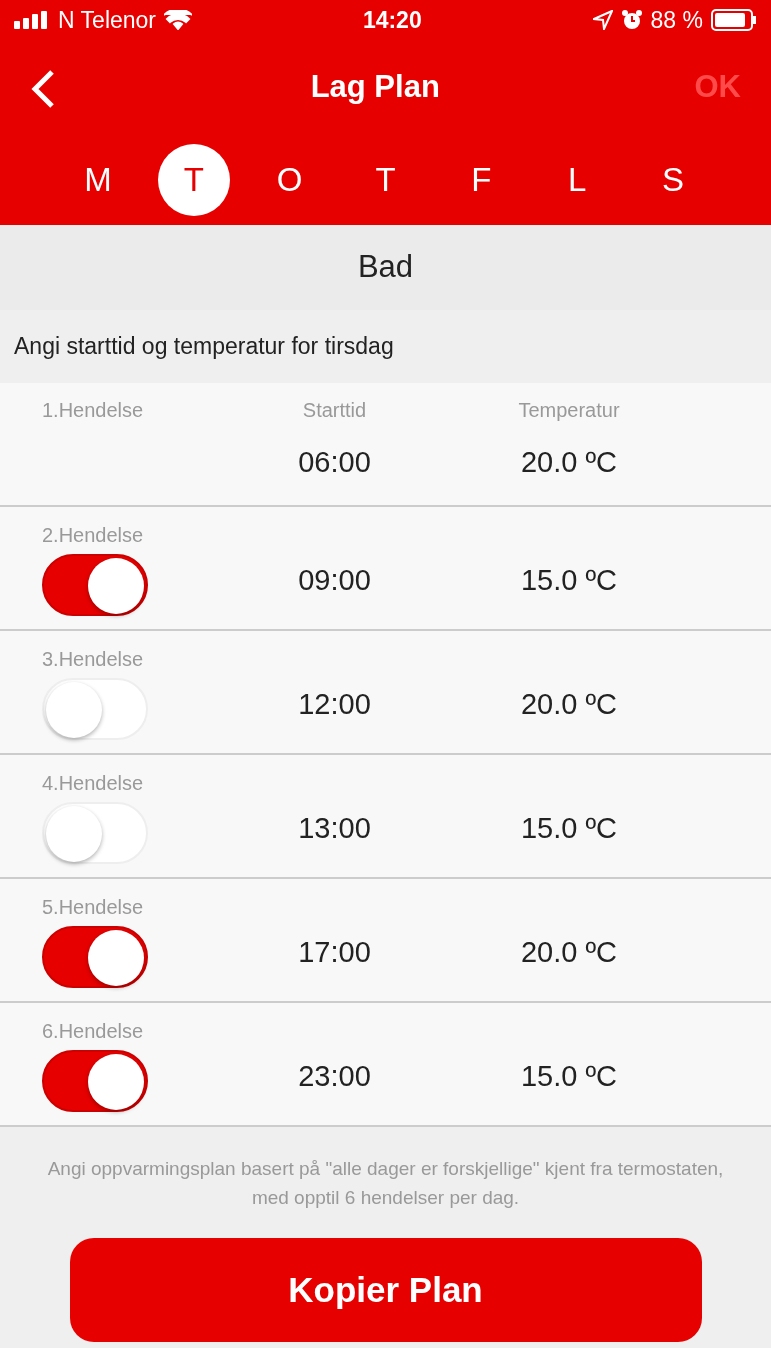  What do you see at coordinates (334, 829) in the screenshot?
I see `start-time: 13:00` at bounding box center [334, 829].